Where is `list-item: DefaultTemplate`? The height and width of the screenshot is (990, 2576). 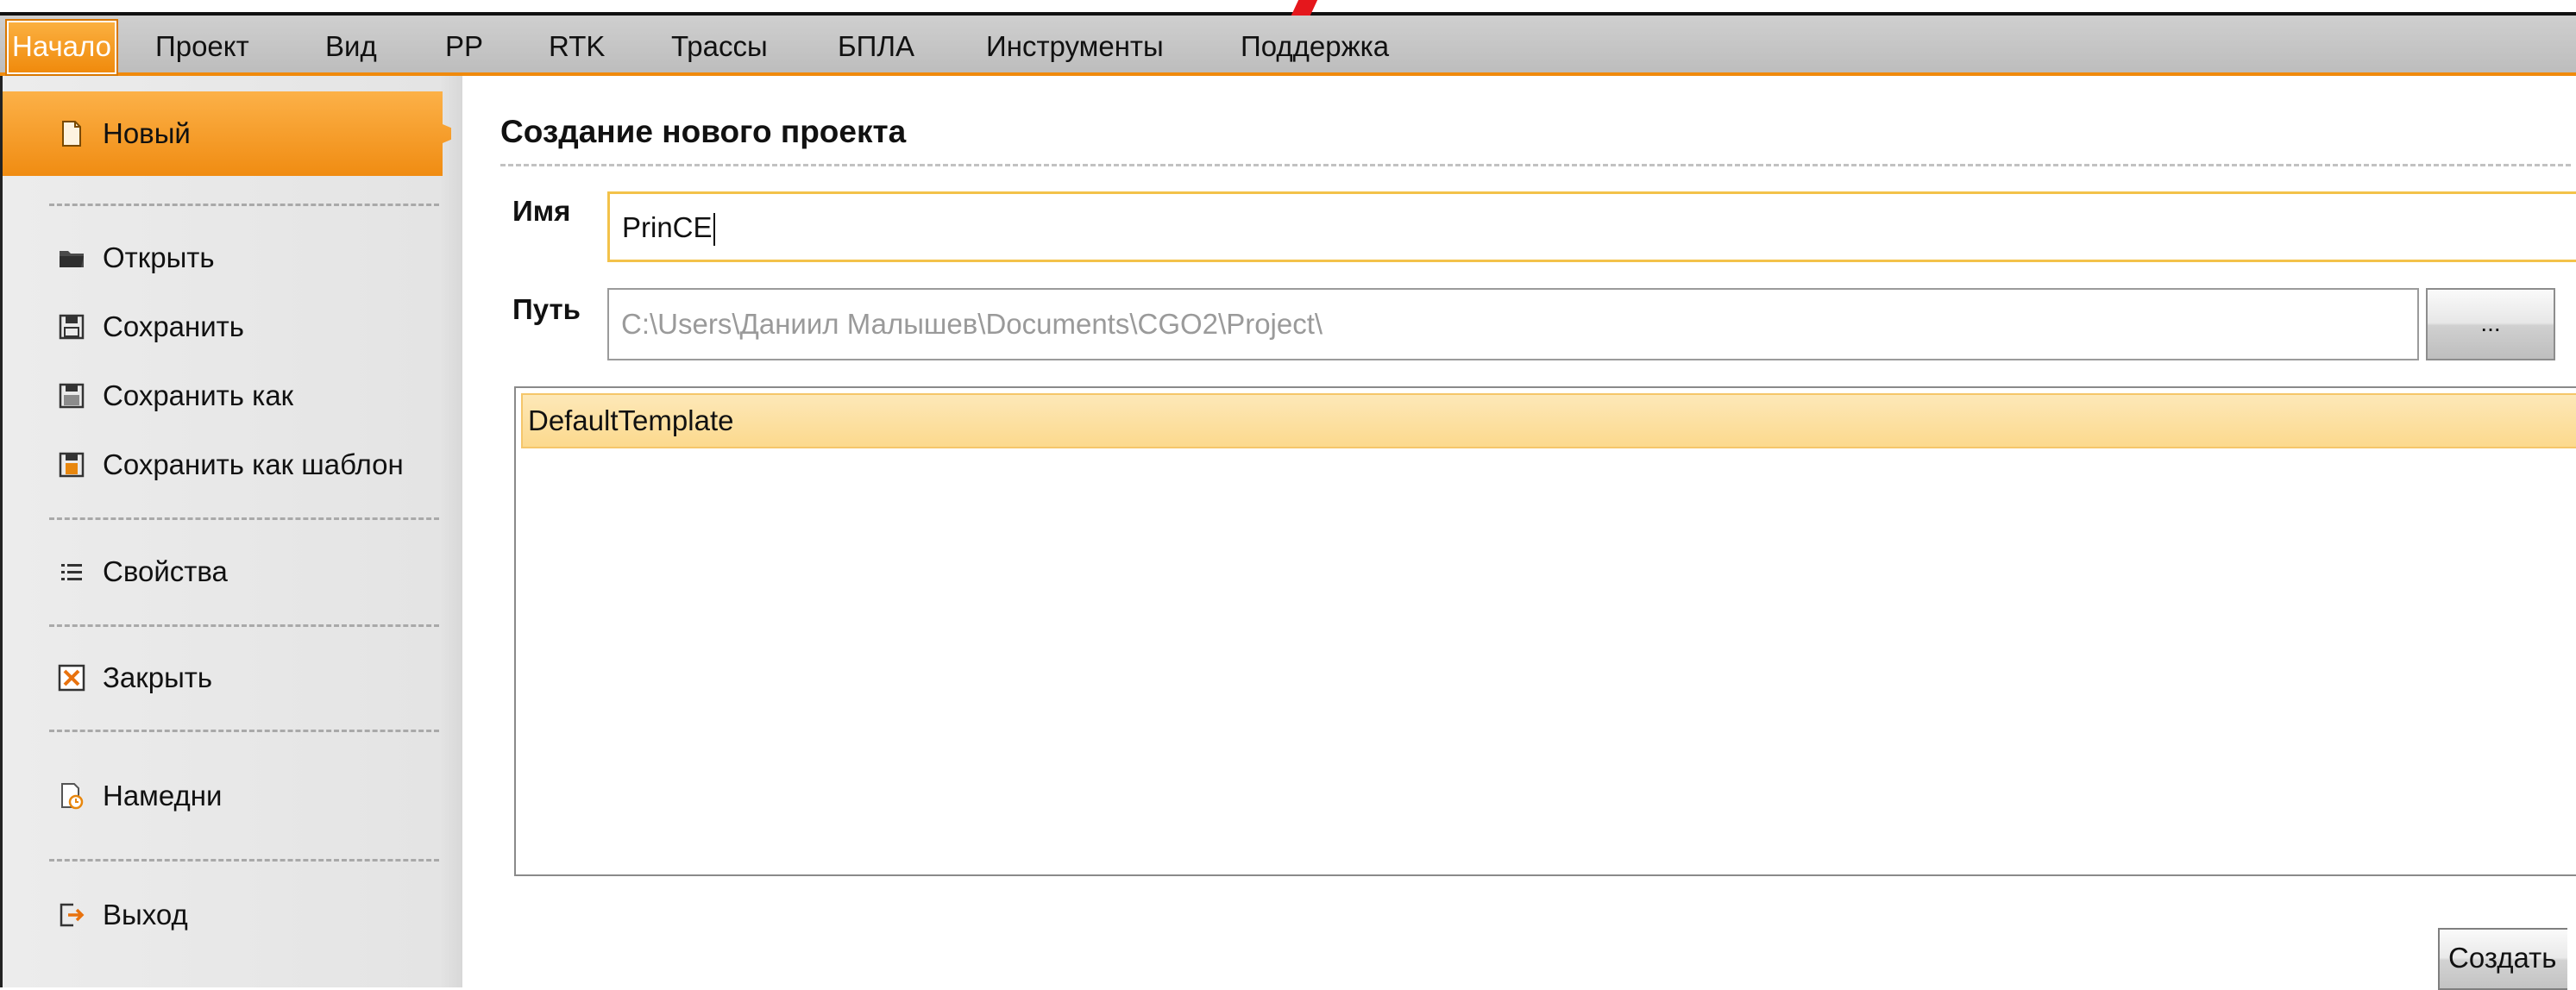
list-item: DefaultTemplate is located at coordinates (1548, 420).